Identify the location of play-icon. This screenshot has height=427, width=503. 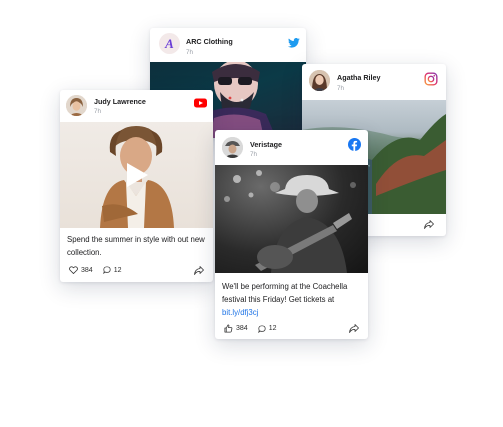
(136, 175).